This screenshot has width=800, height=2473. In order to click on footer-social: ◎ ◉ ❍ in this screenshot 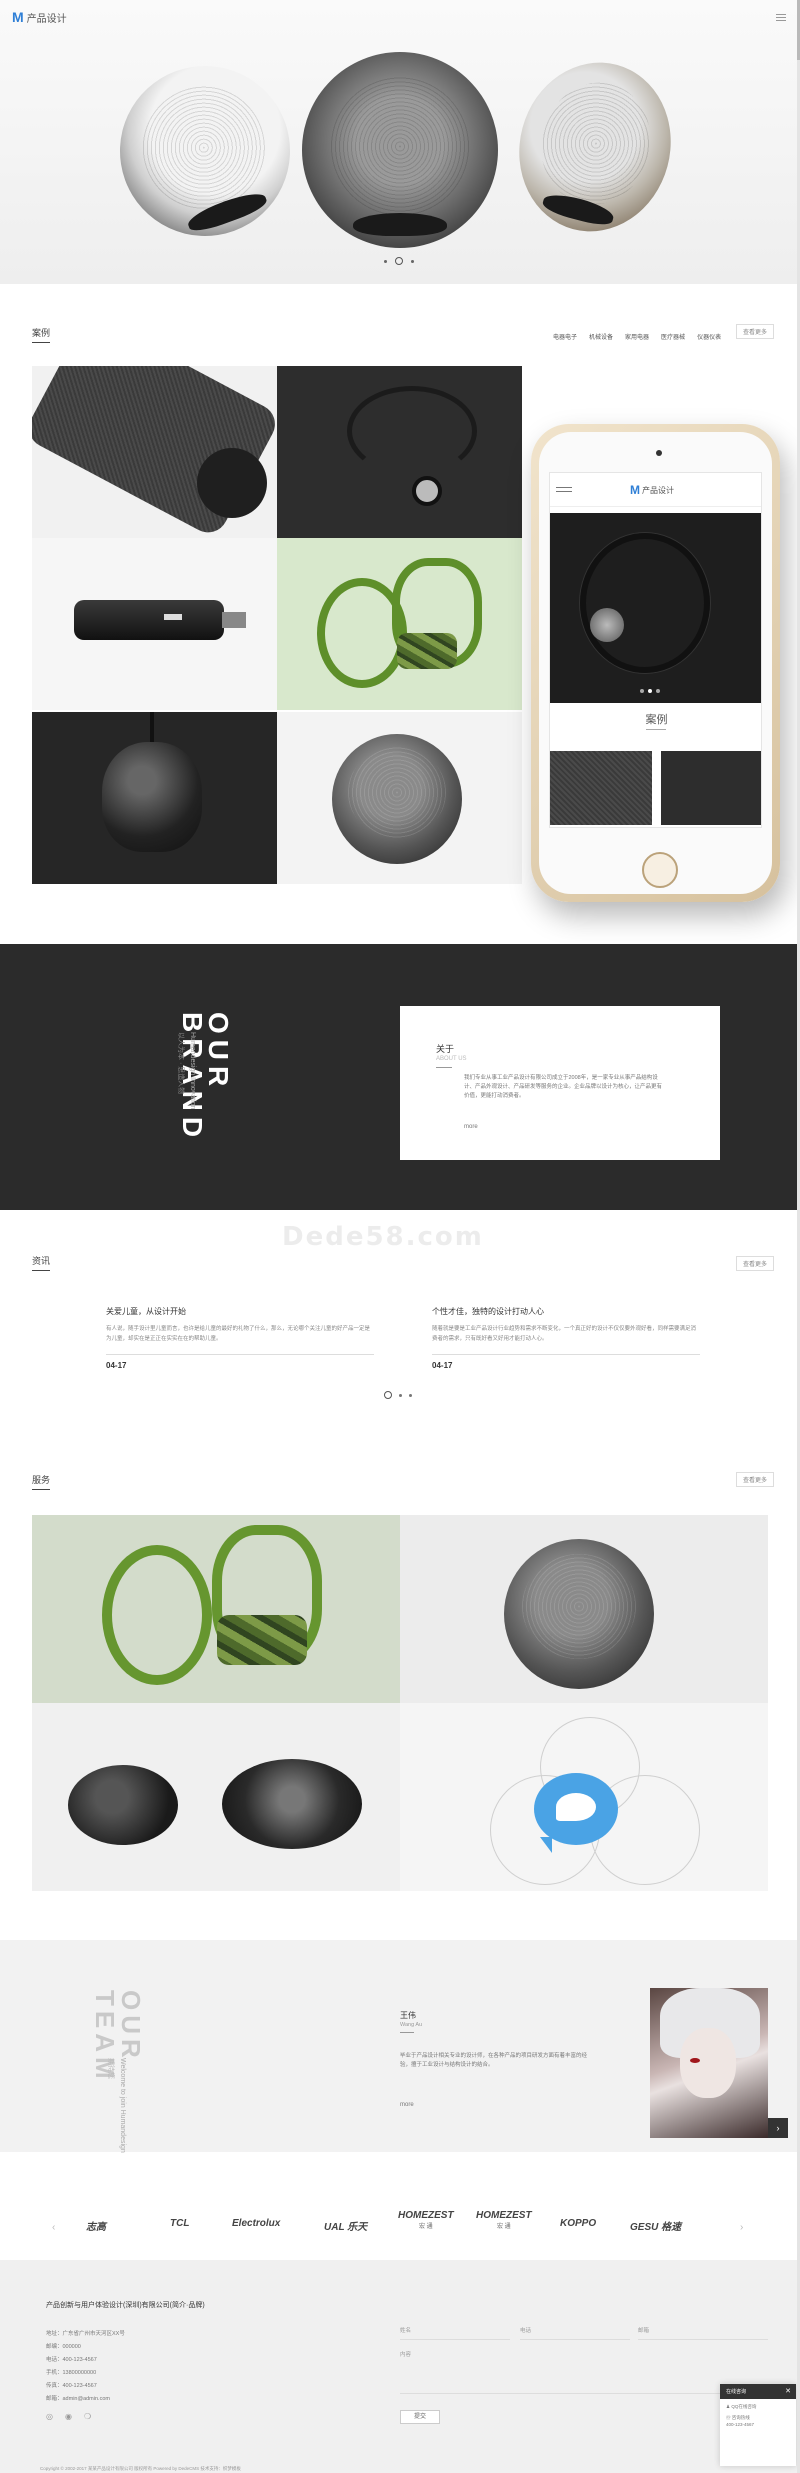, I will do `click(68, 2416)`.